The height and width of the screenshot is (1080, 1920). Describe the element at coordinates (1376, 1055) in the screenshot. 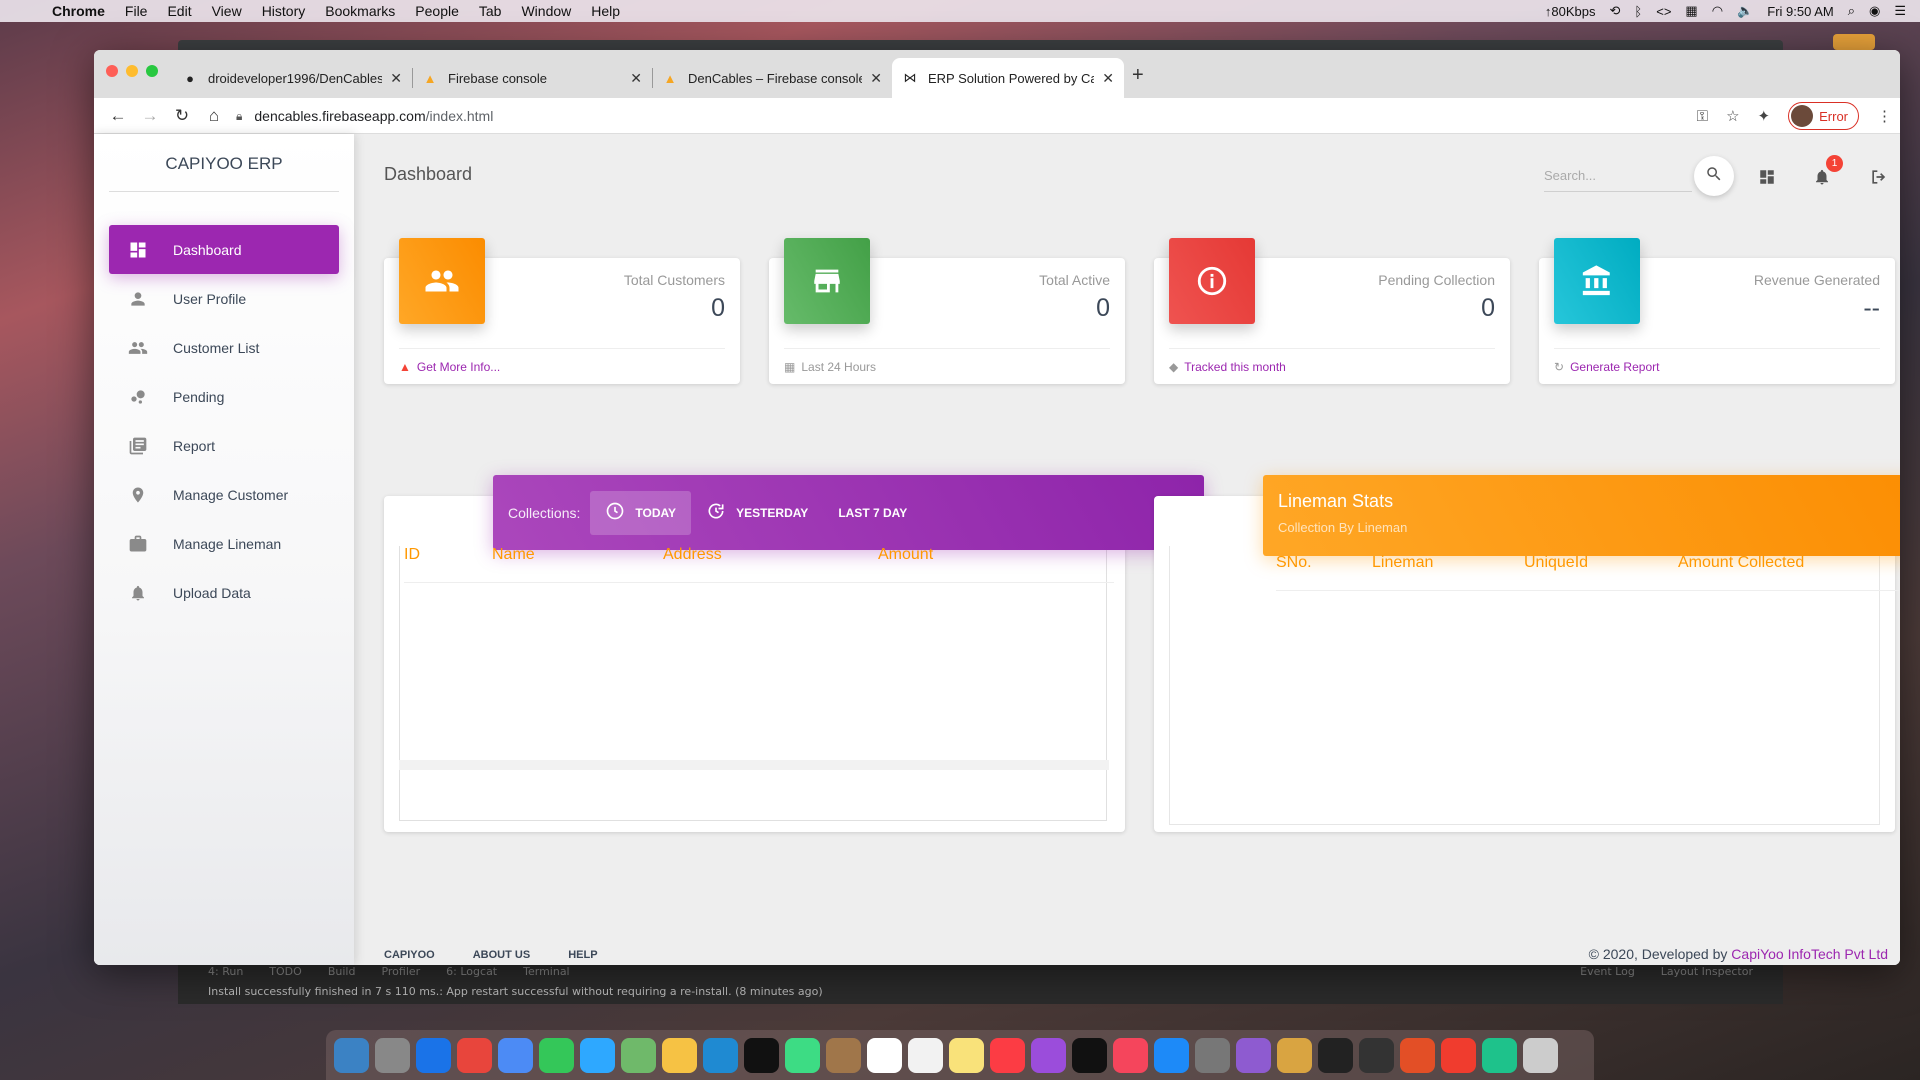

I see `activity-monitor-icon` at that location.